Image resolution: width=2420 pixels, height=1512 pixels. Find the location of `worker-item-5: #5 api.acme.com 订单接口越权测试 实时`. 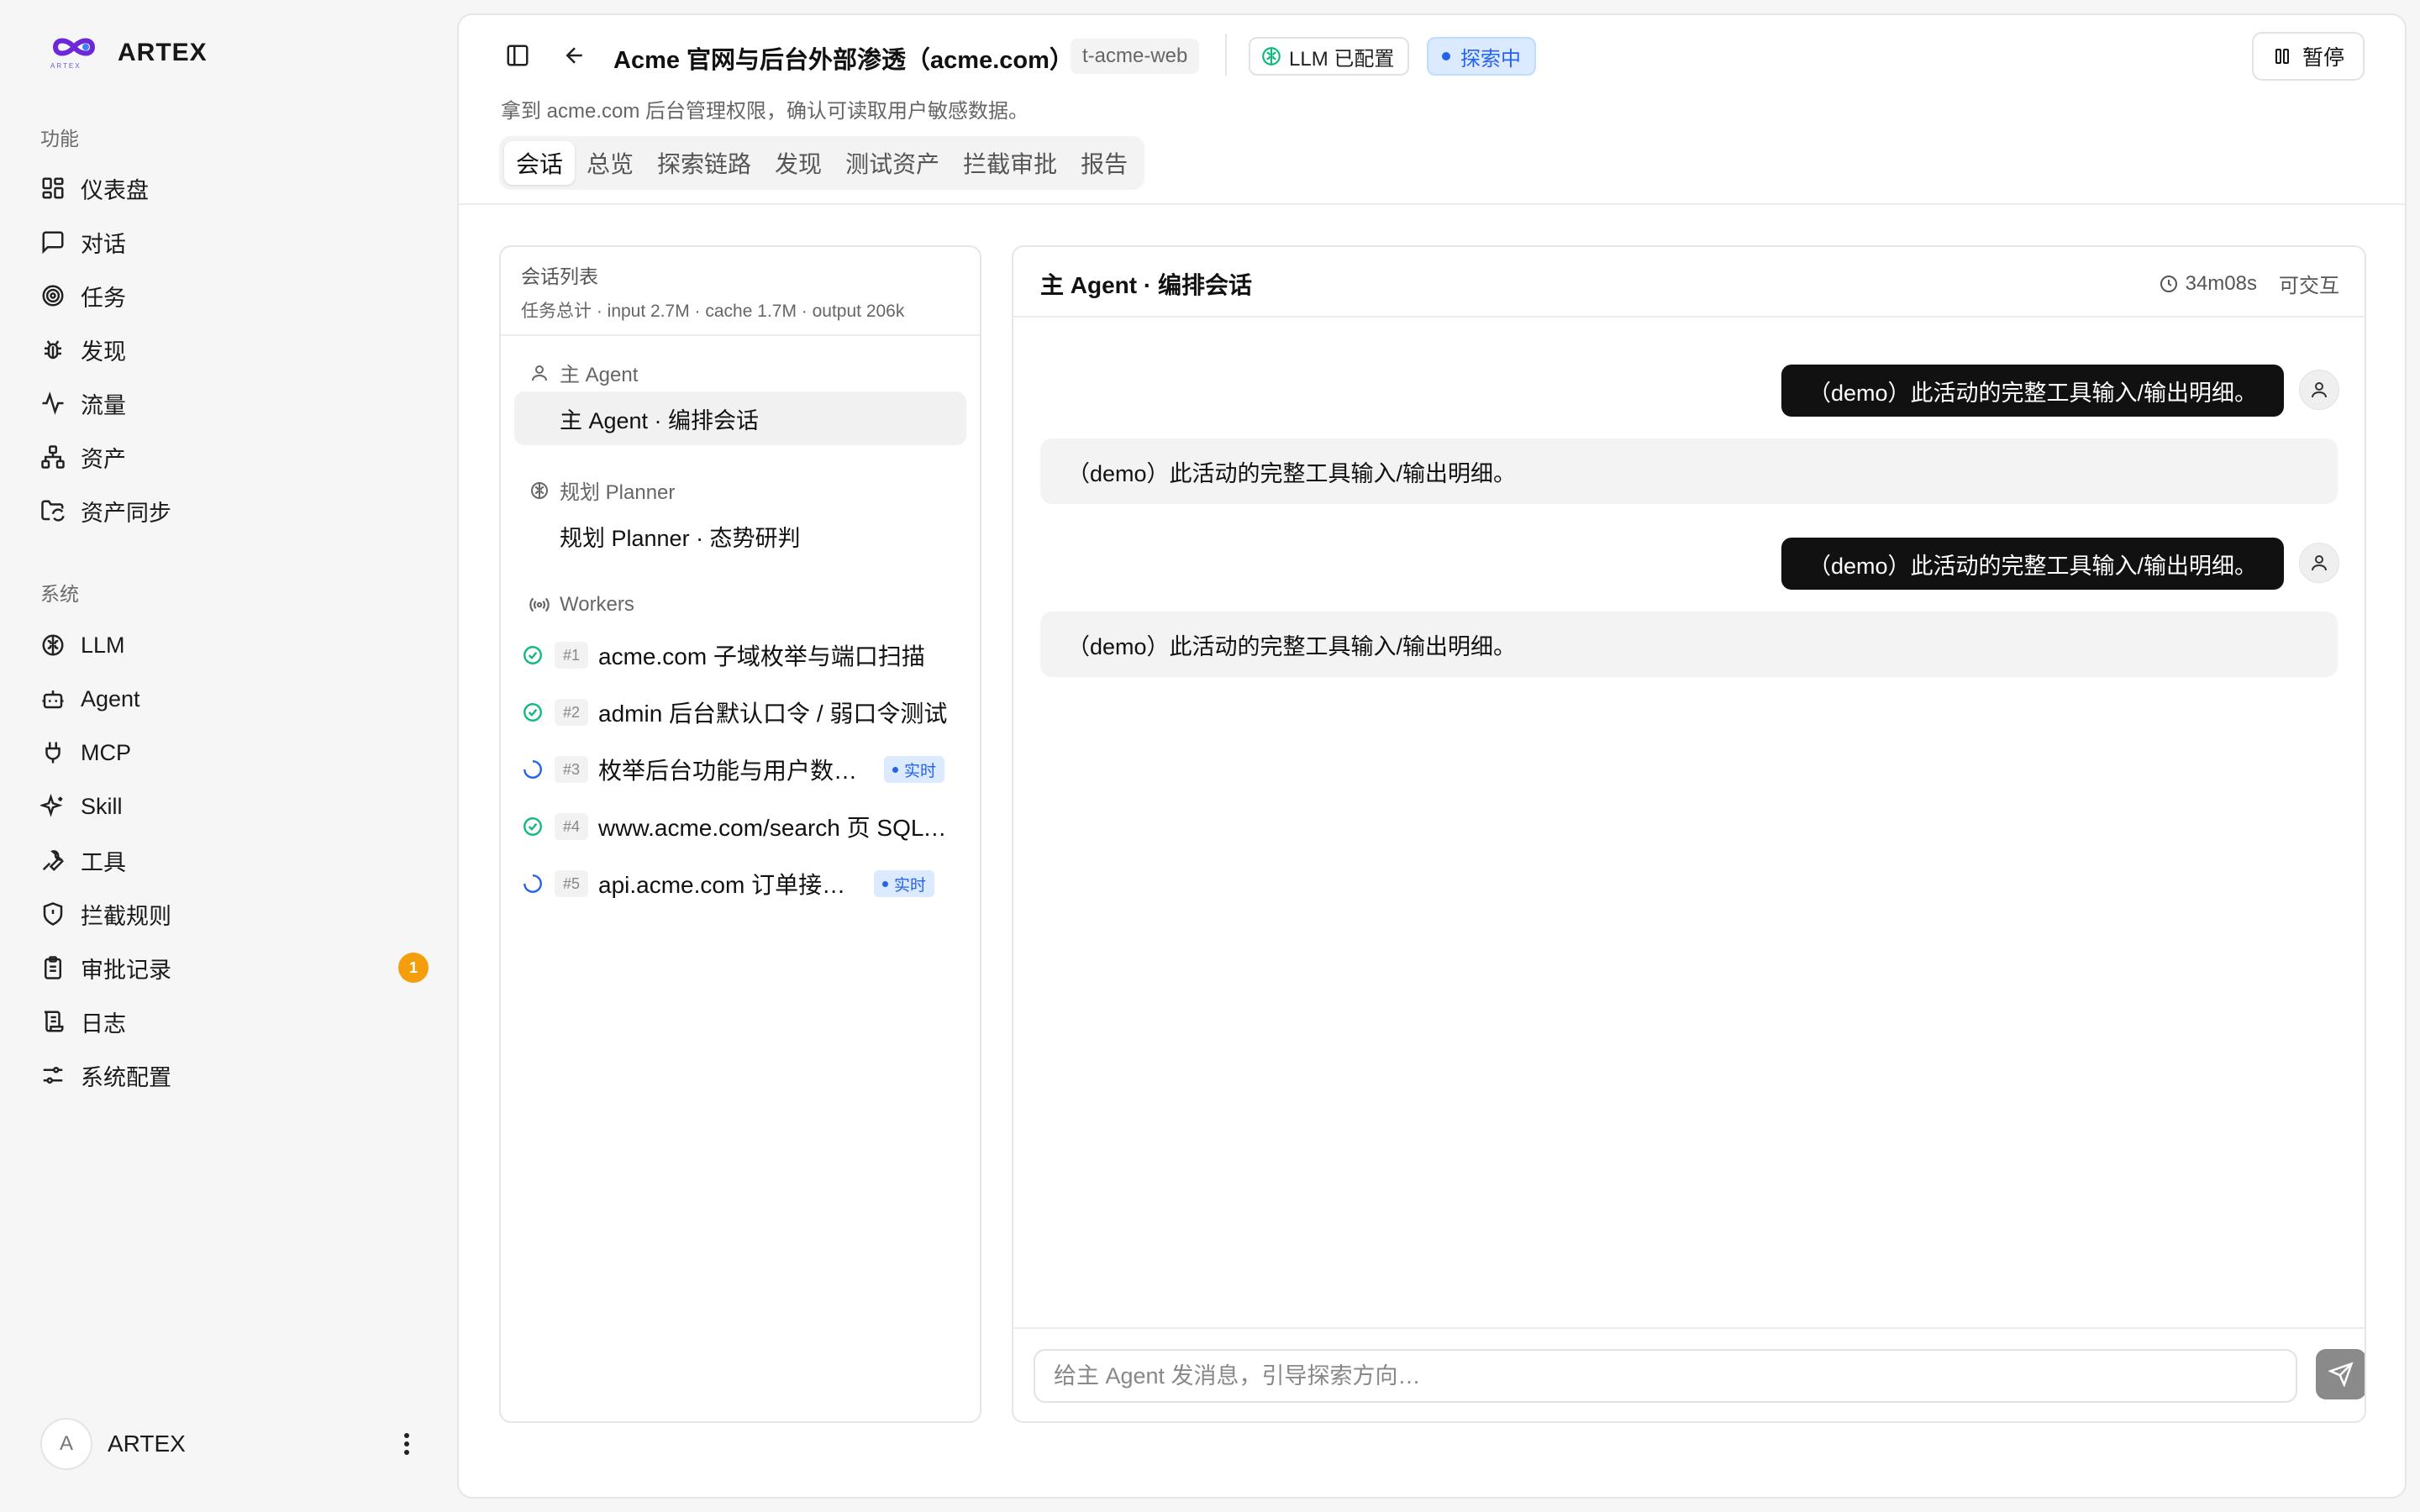

worker-item-5: #5 api.acme.com 订单接口越权测试 实时 is located at coordinates (743, 883).